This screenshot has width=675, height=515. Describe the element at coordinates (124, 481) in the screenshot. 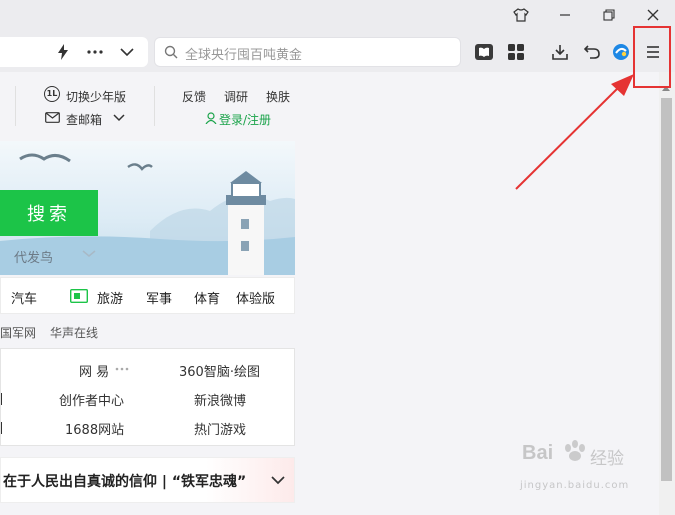

I see `news-headline: 在于人民出自真诚的信仰 | “铁军忠魂”` at that location.